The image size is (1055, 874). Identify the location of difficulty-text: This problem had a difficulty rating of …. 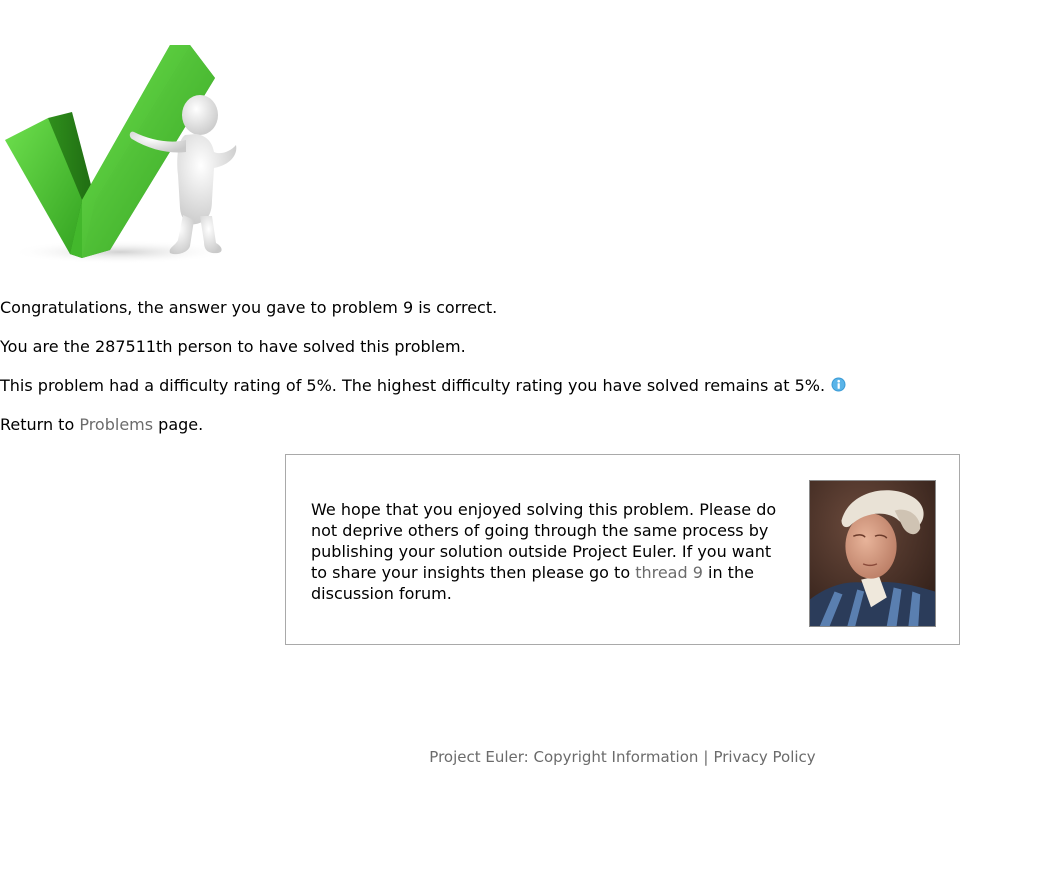
(413, 385).